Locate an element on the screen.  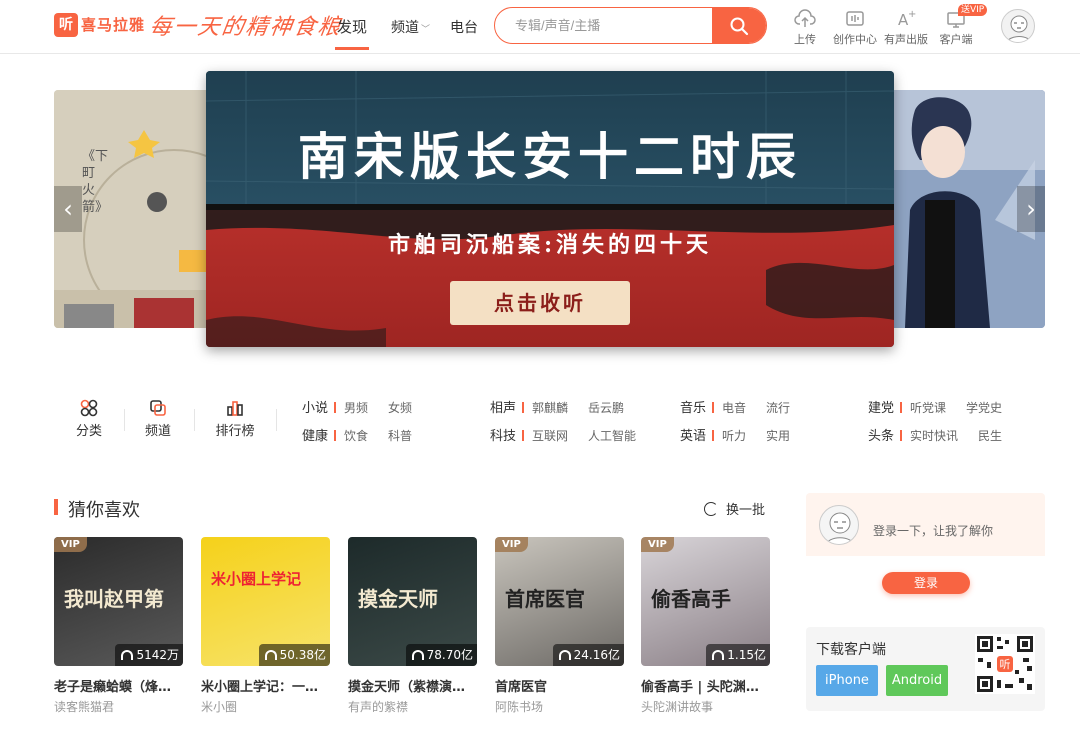
creator-center-label: 创作中心 is located at coordinates (855, 39).